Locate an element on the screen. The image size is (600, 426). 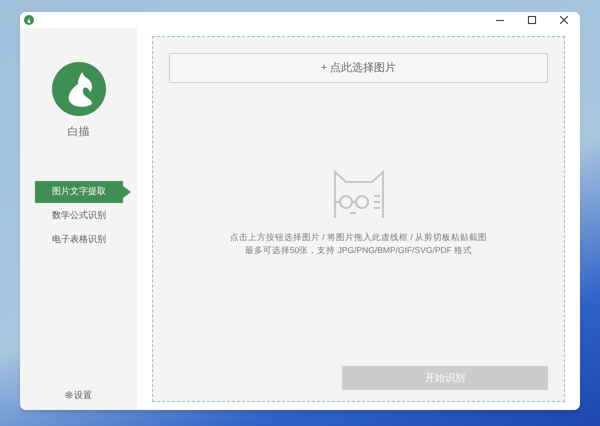
hint-text: 最多可选择50张，支持 JPG/PNG/BMP/GIF/SVG/PDF 格式 is located at coordinates (358, 250).